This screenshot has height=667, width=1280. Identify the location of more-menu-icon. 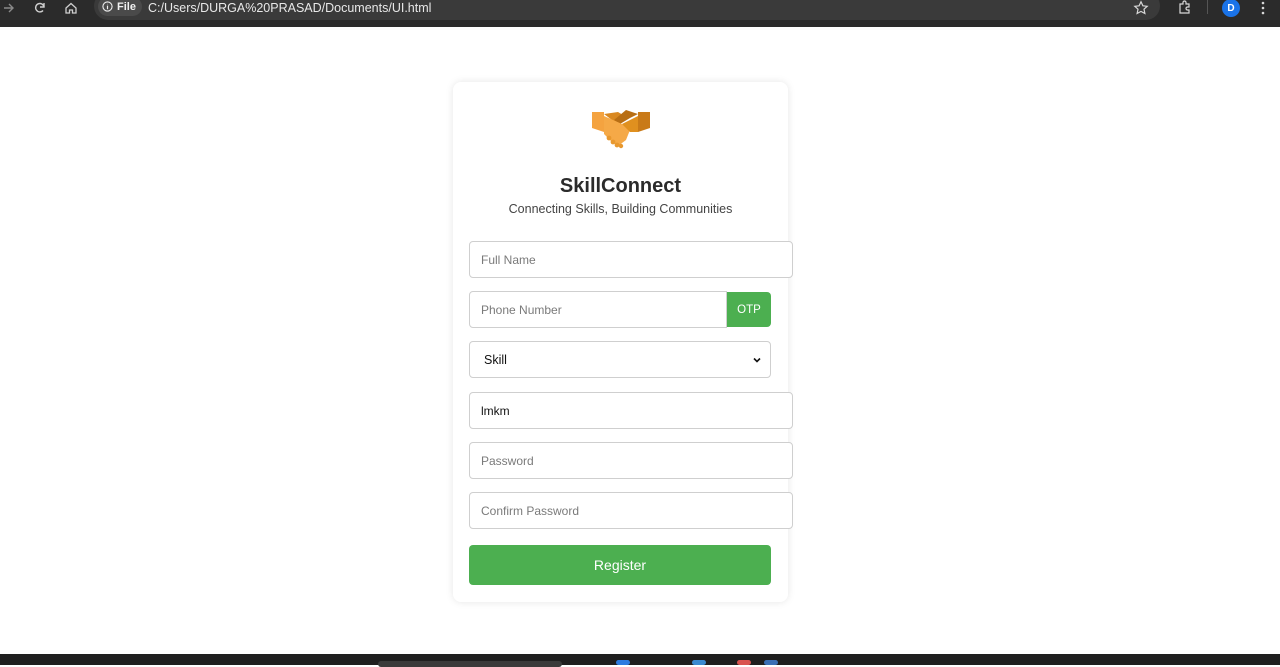
(1263, 8).